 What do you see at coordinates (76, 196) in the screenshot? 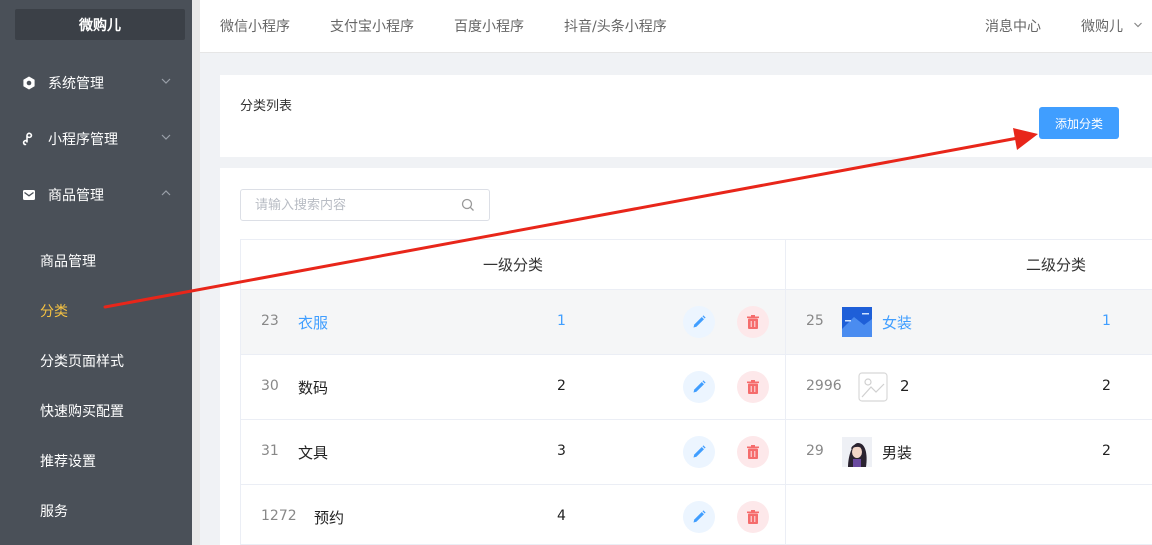
I see `sidebar-group-label: 商品管理` at bounding box center [76, 196].